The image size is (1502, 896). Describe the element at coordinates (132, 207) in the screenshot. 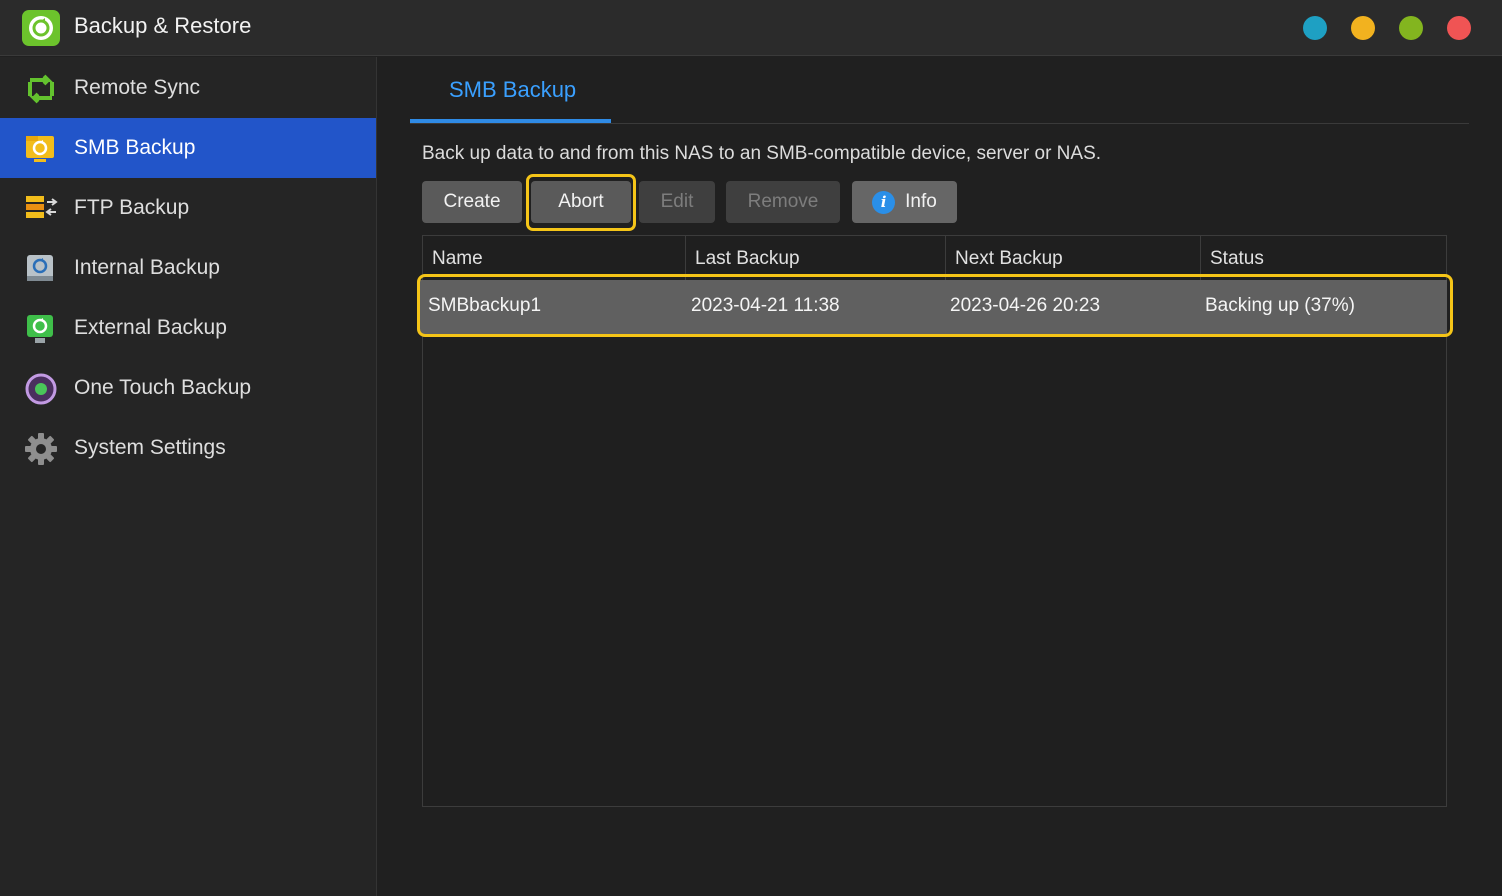

I see `sidebar-item-label: FTP Backup` at that location.